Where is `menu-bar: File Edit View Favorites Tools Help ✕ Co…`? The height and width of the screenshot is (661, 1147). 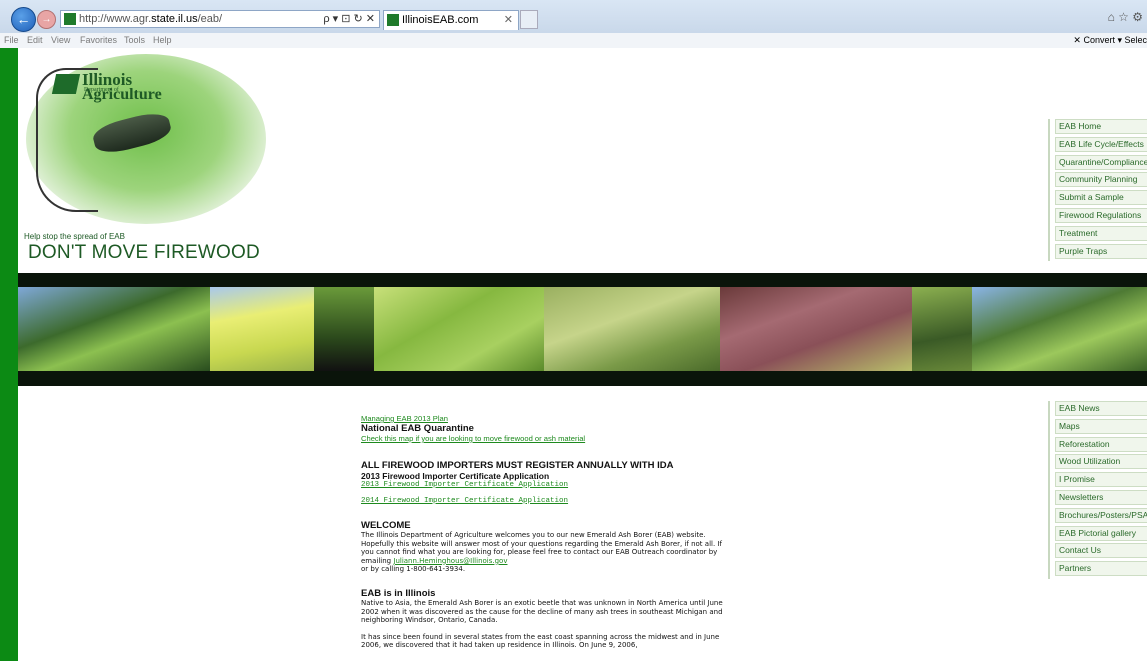
menu-bar: File Edit View Favorites Tools Help ✕ Co… is located at coordinates (573, 40).